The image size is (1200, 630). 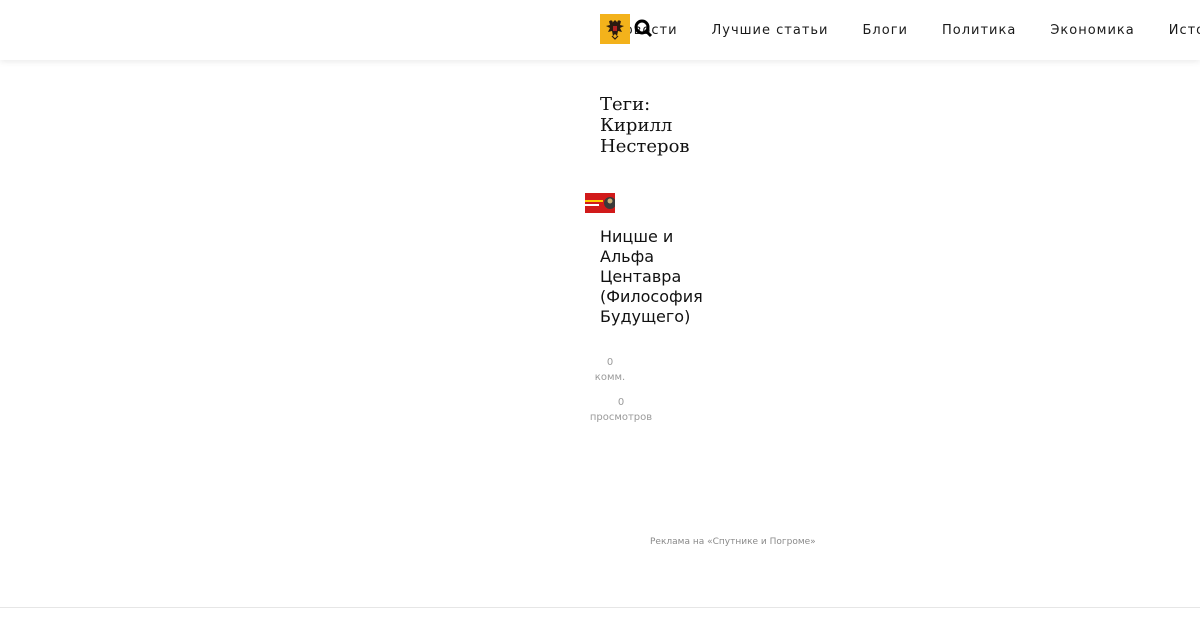 I want to click on nav-item-economy: Экономика, so click(x=1092, y=30).